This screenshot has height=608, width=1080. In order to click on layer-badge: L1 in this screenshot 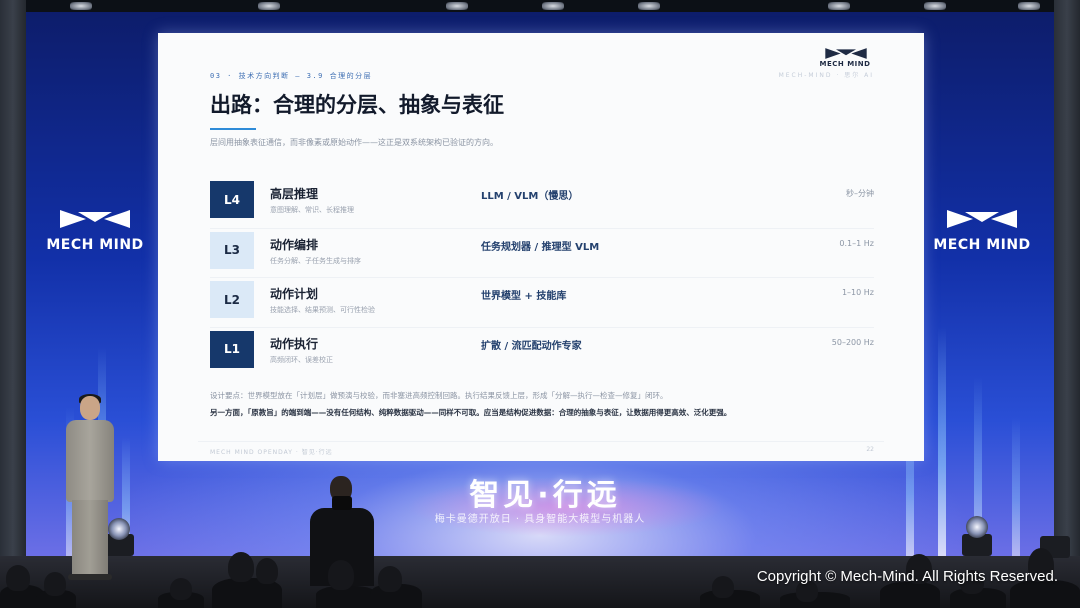, I will do `click(232, 349)`.